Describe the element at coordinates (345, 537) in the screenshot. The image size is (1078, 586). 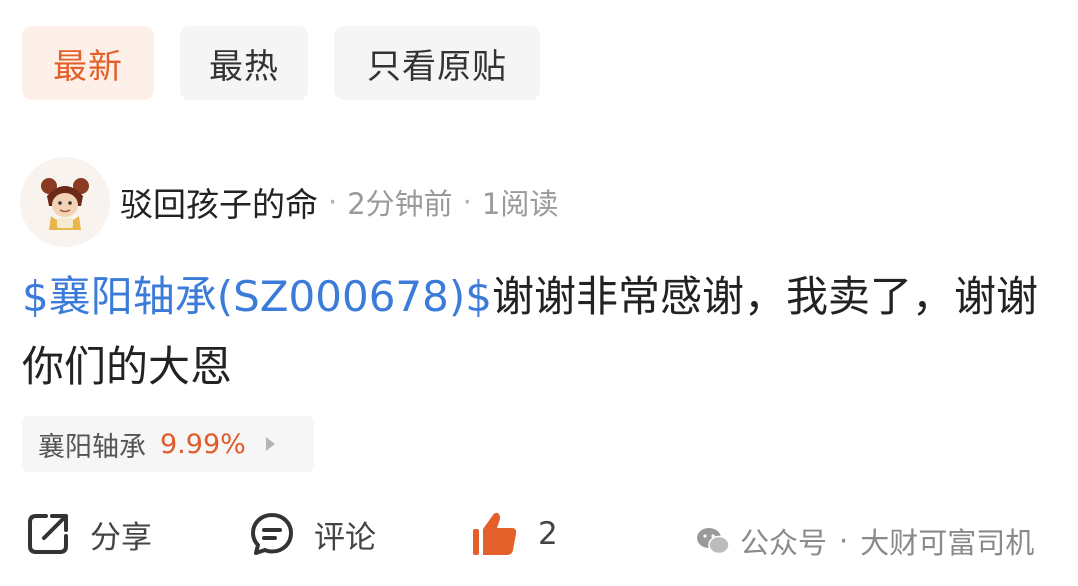
I see `comment-label: 评论` at that location.